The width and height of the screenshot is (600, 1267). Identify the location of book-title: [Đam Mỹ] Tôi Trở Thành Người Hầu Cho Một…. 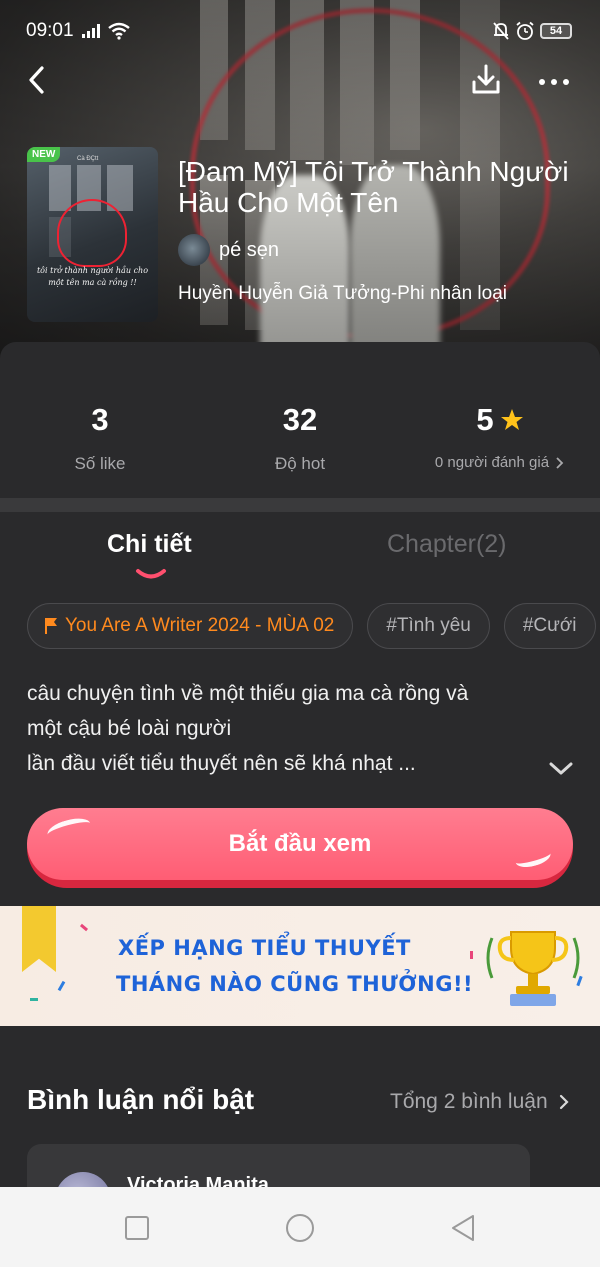
(373, 187).